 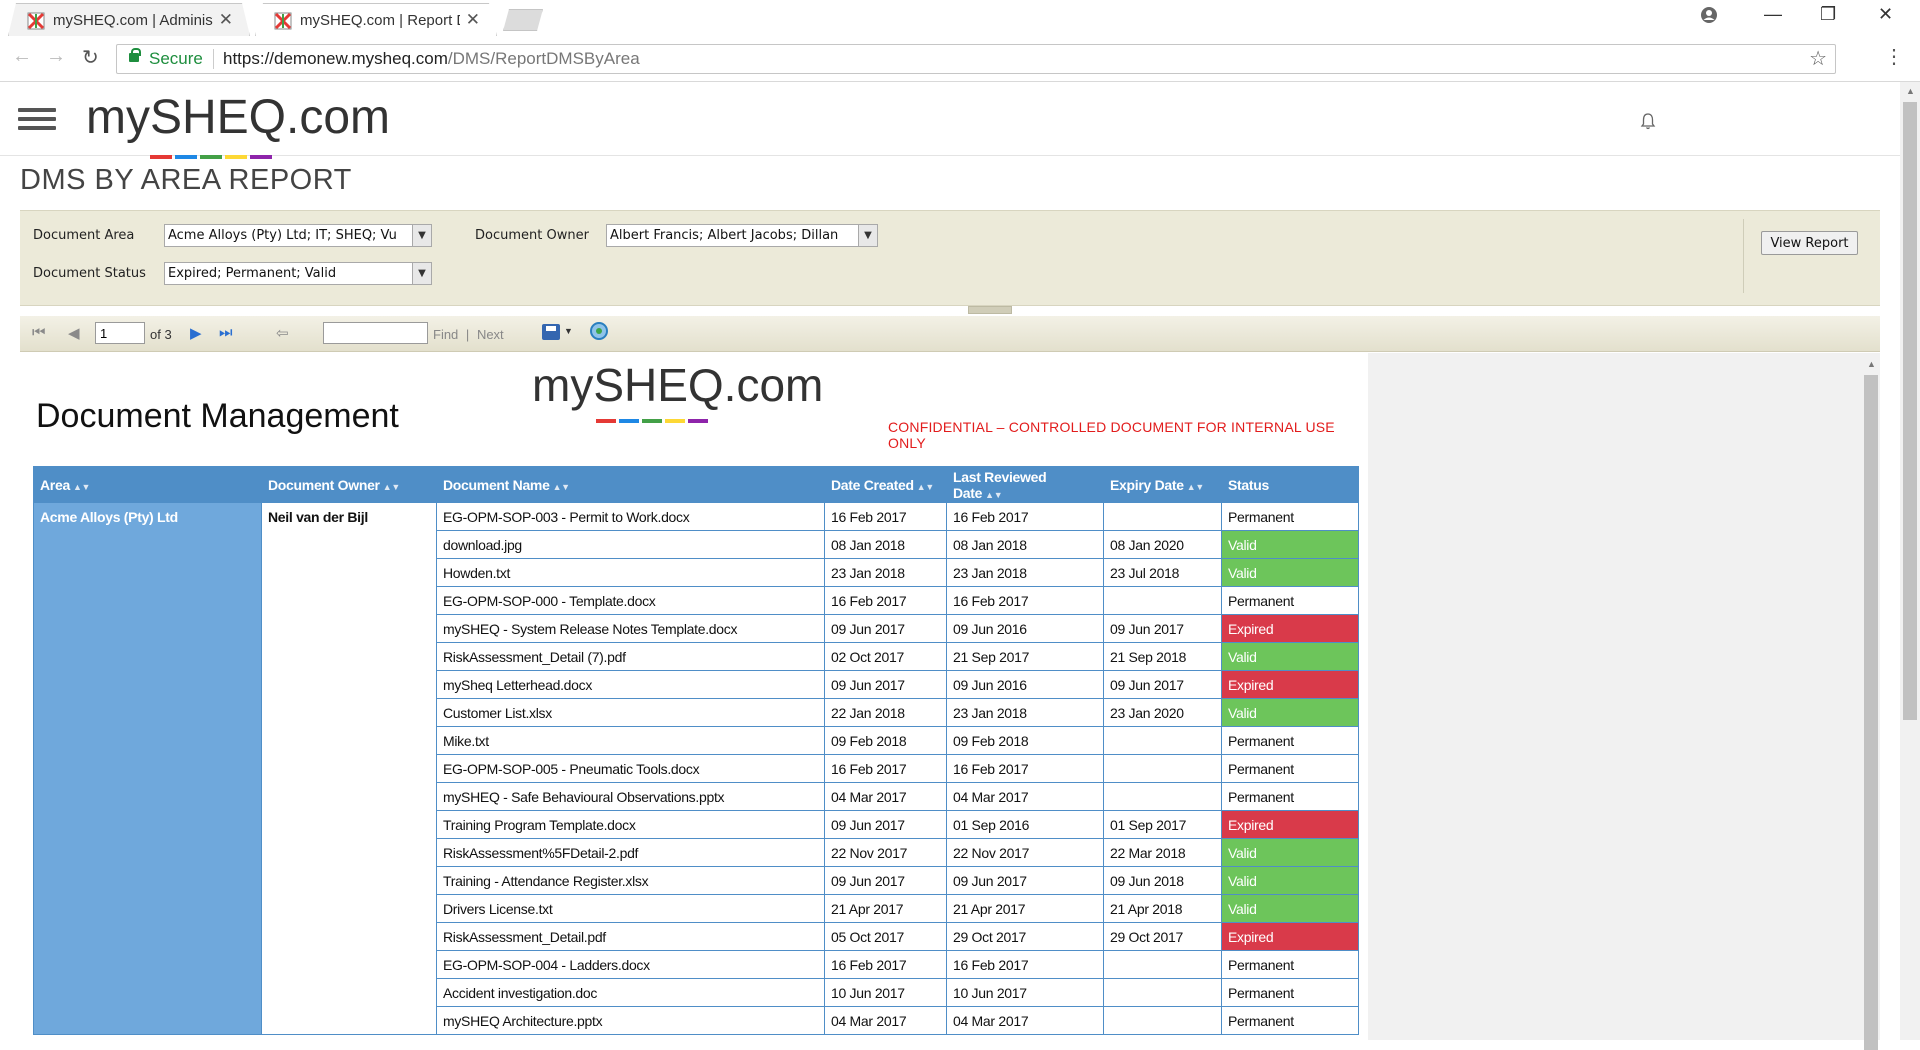 What do you see at coordinates (630, 936) in the screenshot?
I see `document-name-cell: RiskAssessment_Detail.pdf` at bounding box center [630, 936].